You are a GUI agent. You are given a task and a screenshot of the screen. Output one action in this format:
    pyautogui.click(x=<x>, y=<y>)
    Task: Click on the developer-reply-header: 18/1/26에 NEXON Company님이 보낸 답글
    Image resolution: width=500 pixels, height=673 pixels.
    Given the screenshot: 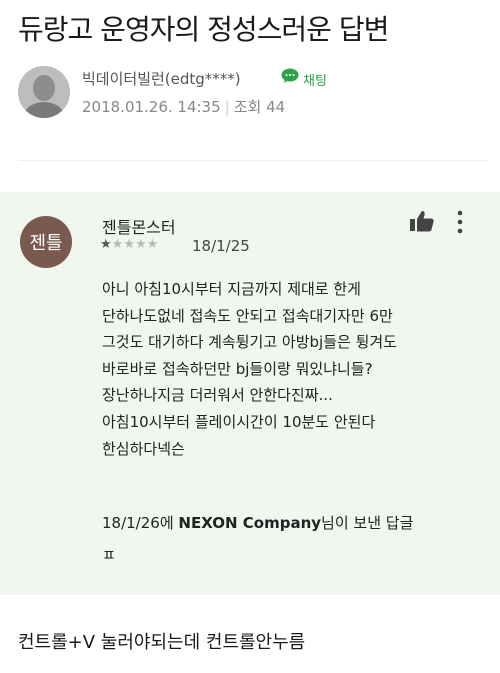 What is the action you would take?
    pyautogui.click(x=257, y=522)
    